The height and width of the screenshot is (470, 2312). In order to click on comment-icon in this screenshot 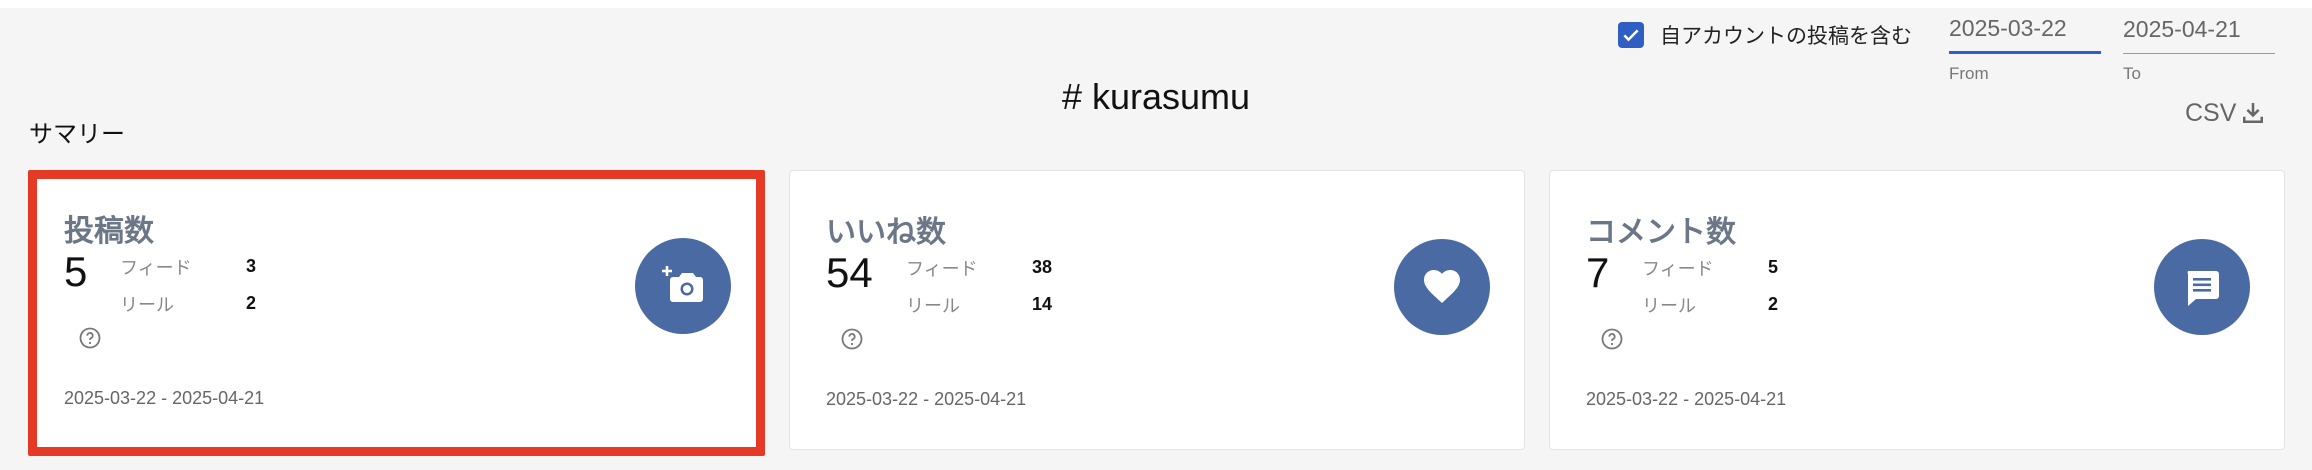, I will do `click(2203, 288)`.